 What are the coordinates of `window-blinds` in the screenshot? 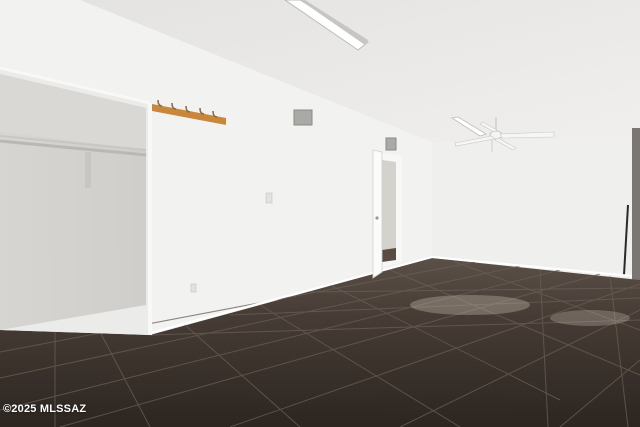 It's located at (636, 208).